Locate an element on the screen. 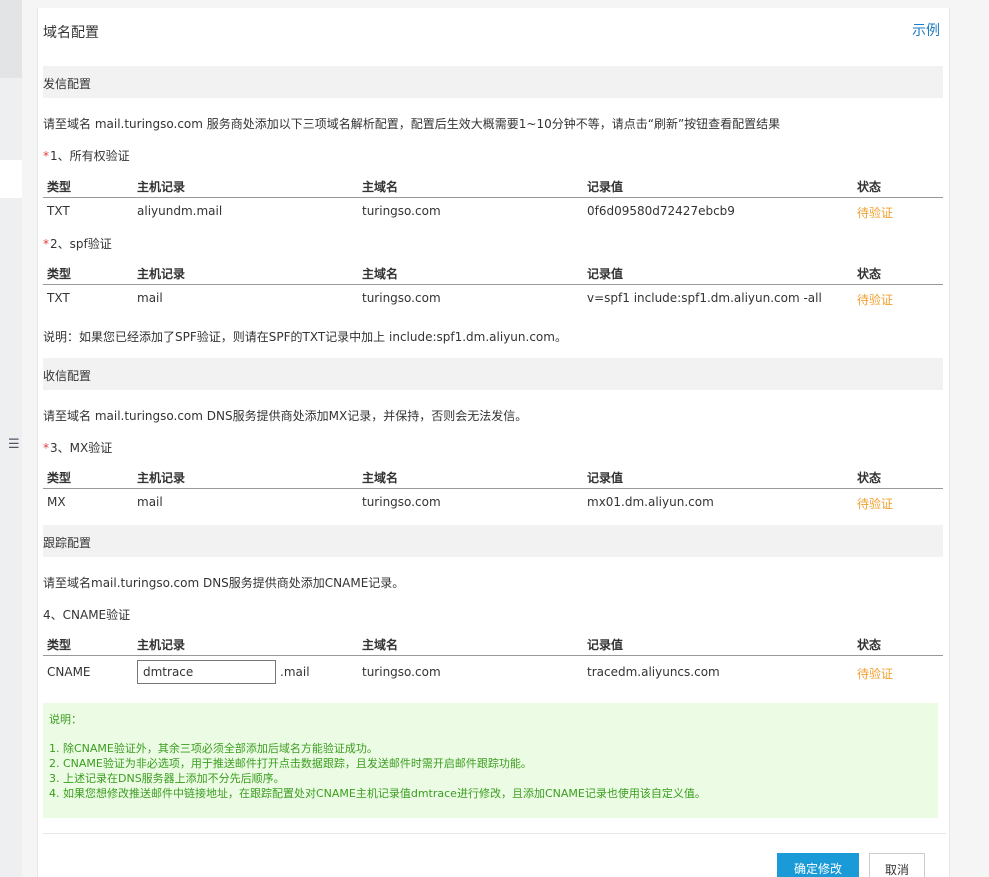 This screenshot has height=877, width=989. mx-label: *3、MX验证 is located at coordinates (77, 447).